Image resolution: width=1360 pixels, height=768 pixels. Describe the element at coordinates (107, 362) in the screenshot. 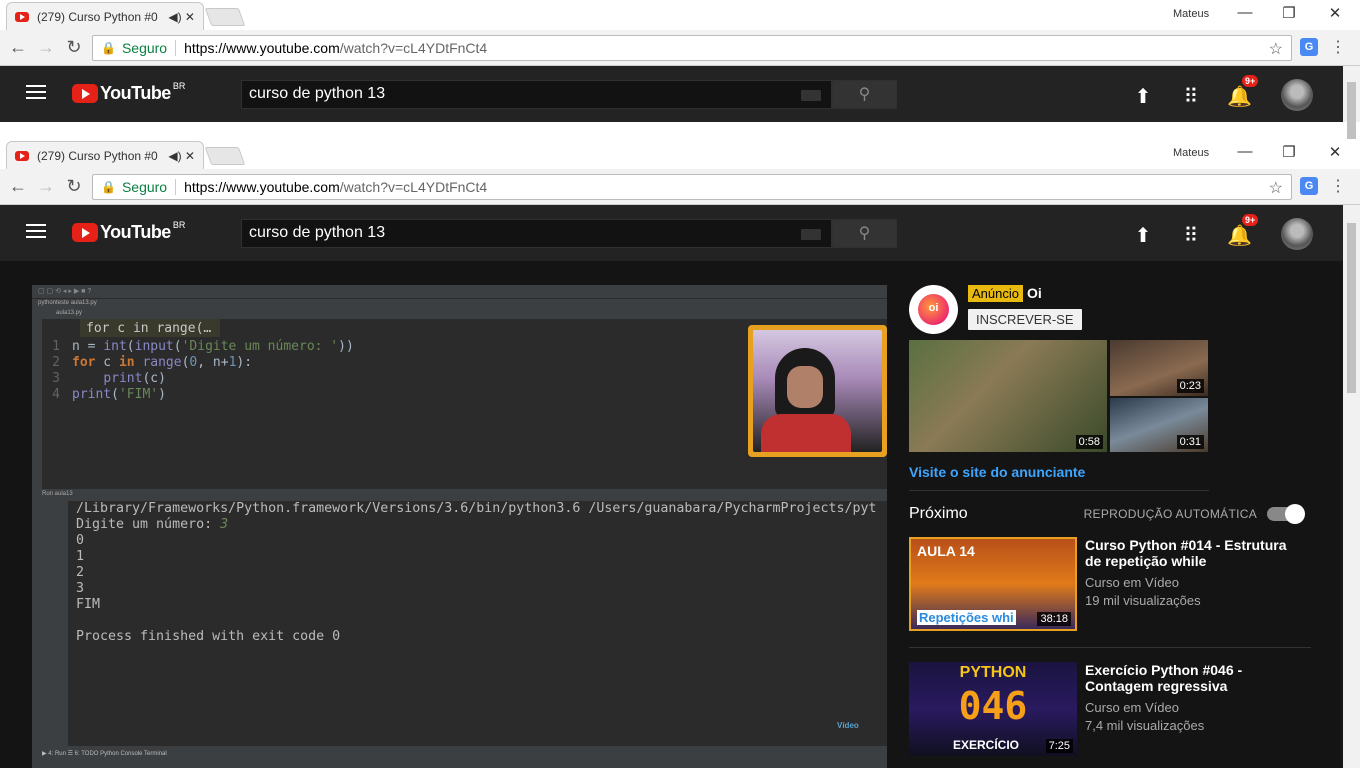

I see `code-token: c` at that location.